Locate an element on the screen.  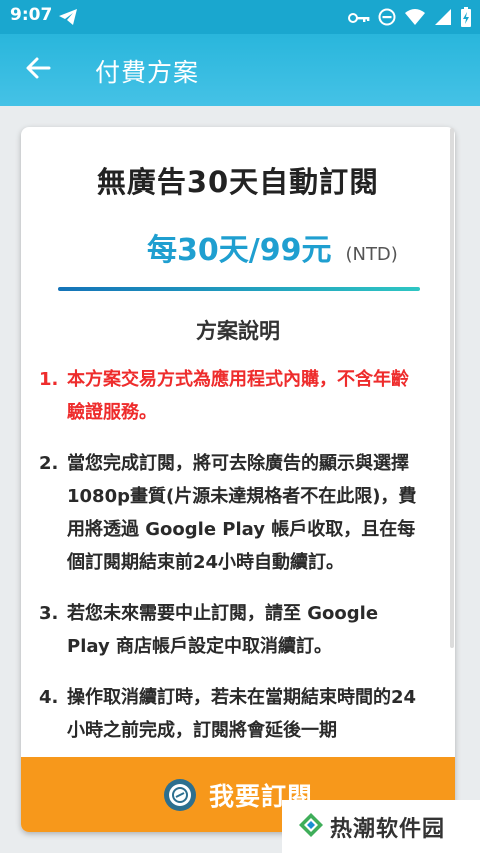
term-item: 1. 本方案交易方式為應用程式內購，不含年齡驗證服務。 is located at coordinates (232, 396).